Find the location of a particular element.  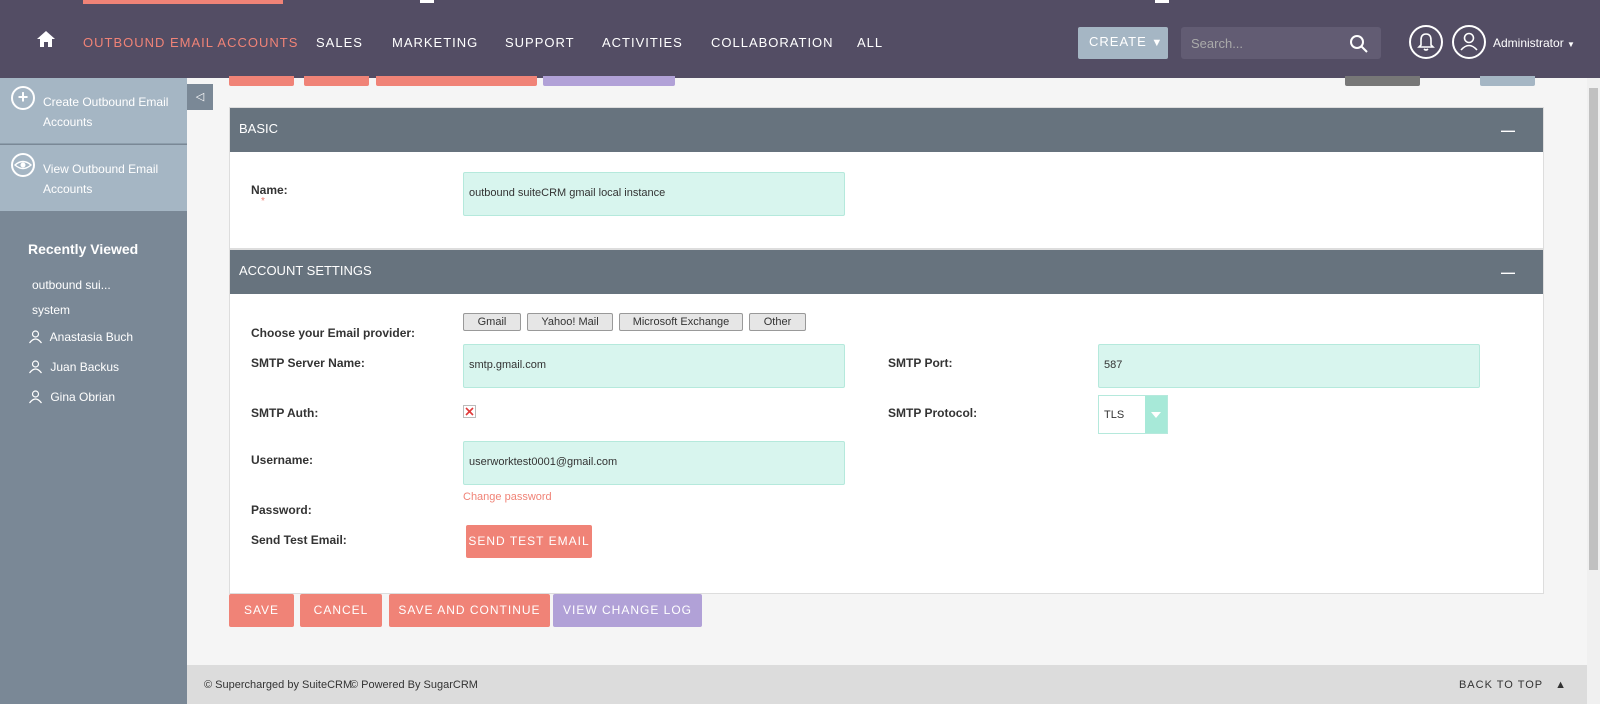

save-button: SAVE is located at coordinates (261, 610).